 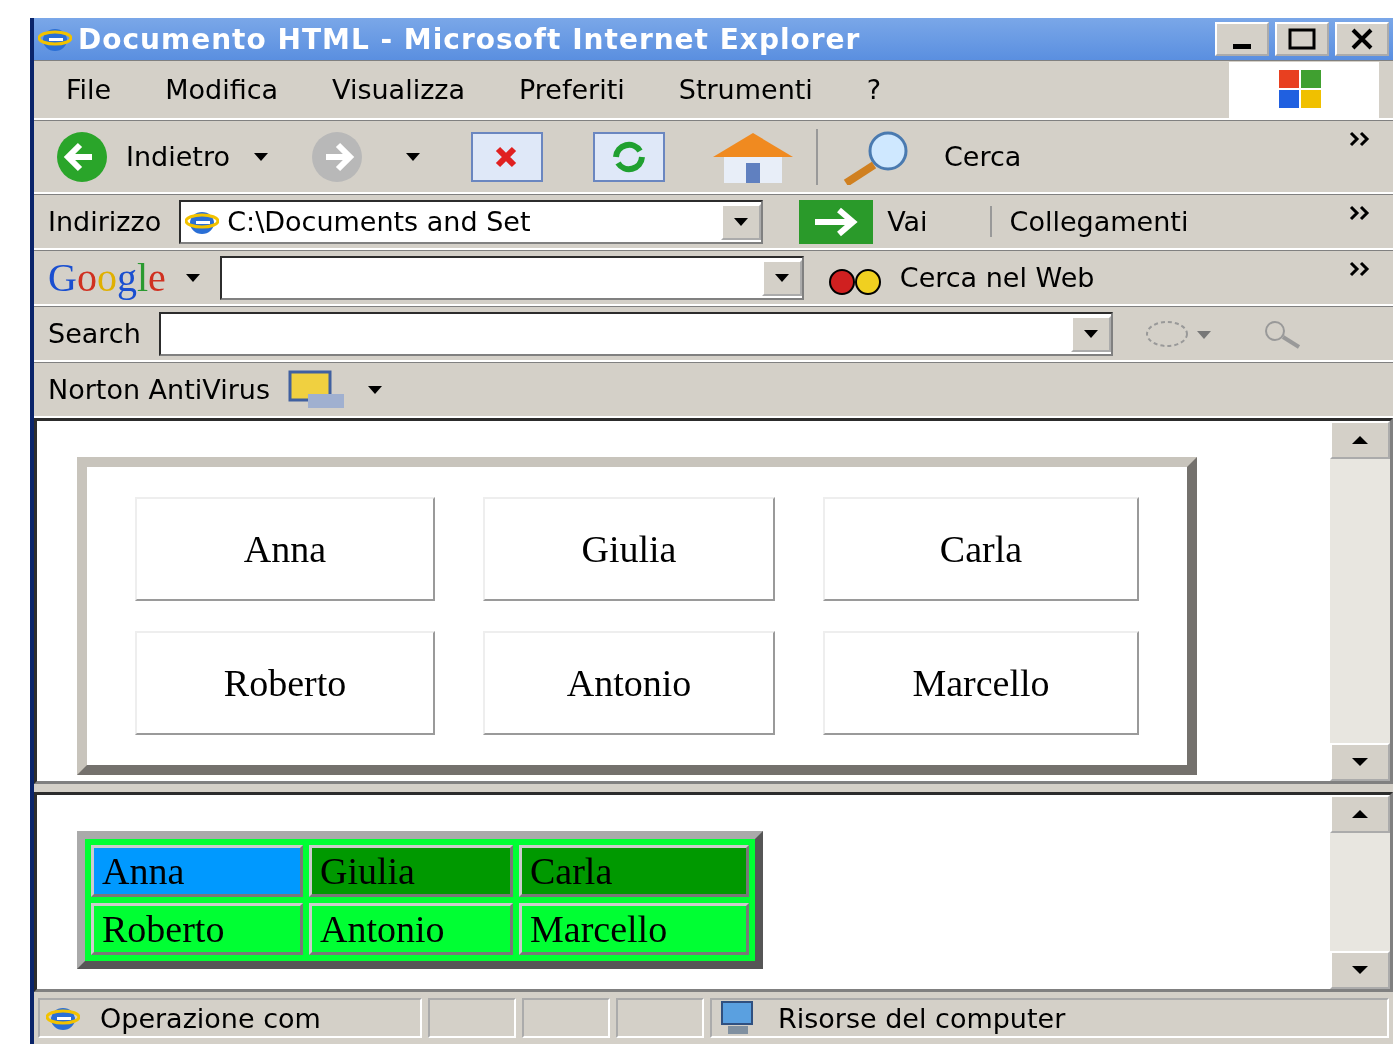 I want to click on status-text: Operazione com, so click(x=210, y=1018).